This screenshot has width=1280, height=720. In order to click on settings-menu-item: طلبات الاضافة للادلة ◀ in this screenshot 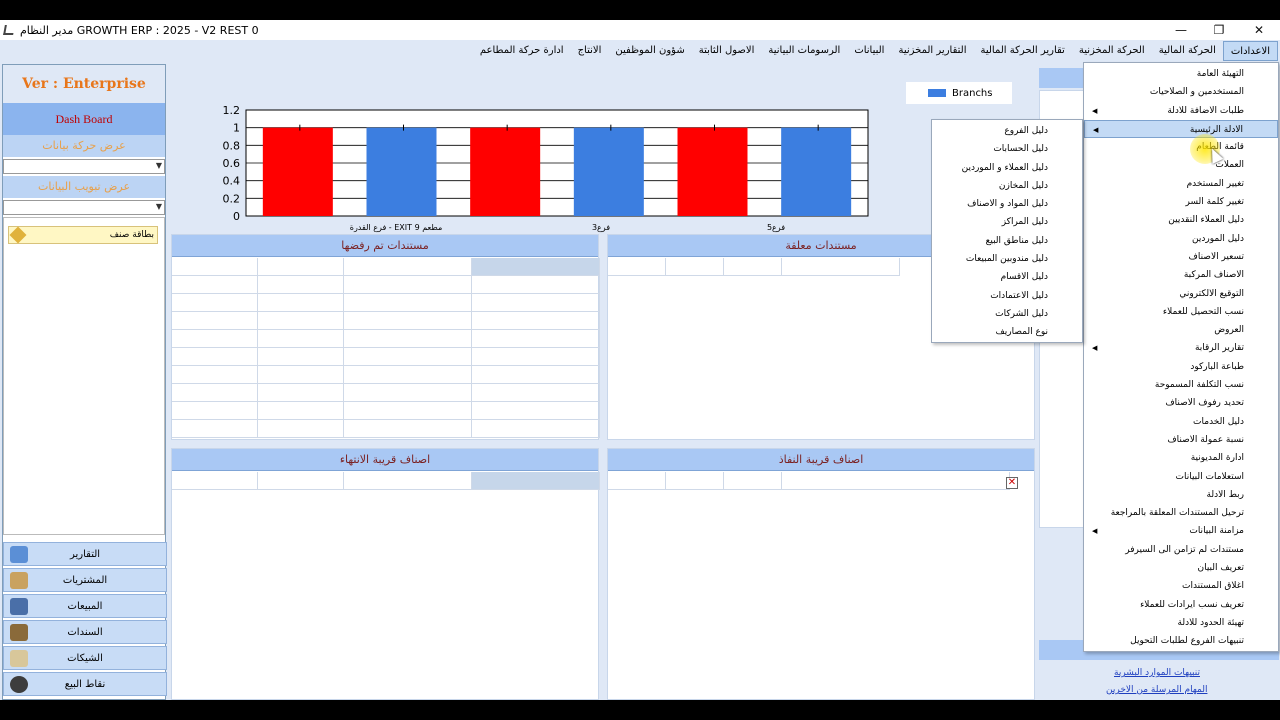, I will do `click(1181, 111)`.